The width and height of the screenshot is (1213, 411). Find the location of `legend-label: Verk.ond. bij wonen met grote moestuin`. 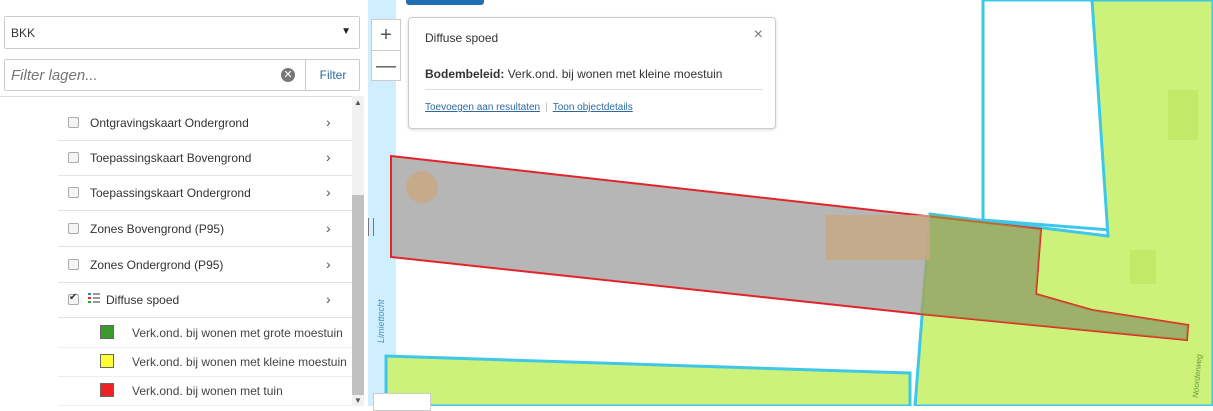

legend-label: Verk.ond. bij wonen met grote moestuin is located at coordinates (237, 333).